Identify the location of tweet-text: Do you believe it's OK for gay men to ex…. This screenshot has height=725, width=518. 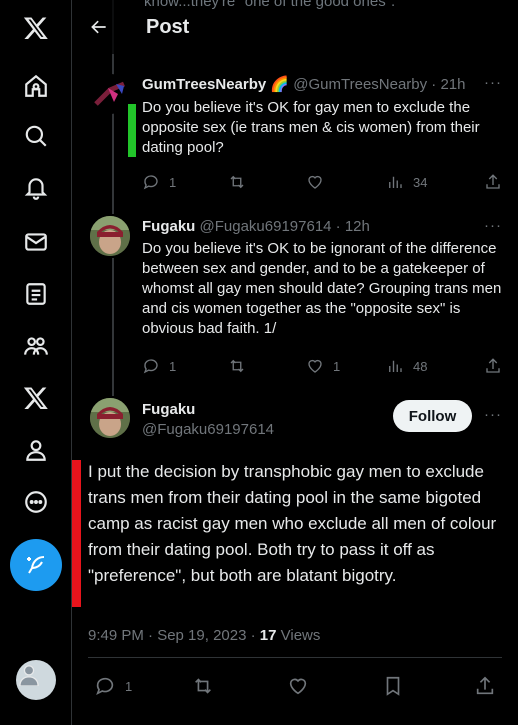
(311, 127).